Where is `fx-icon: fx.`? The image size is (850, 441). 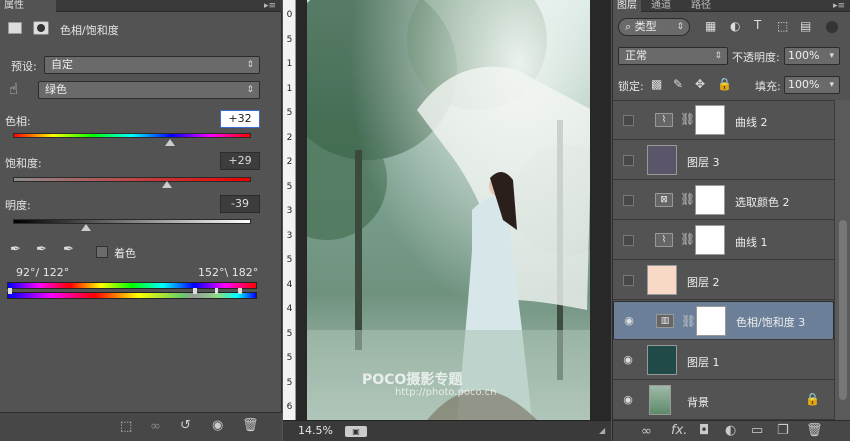
fx-icon: fx. is located at coordinates (679, 430).